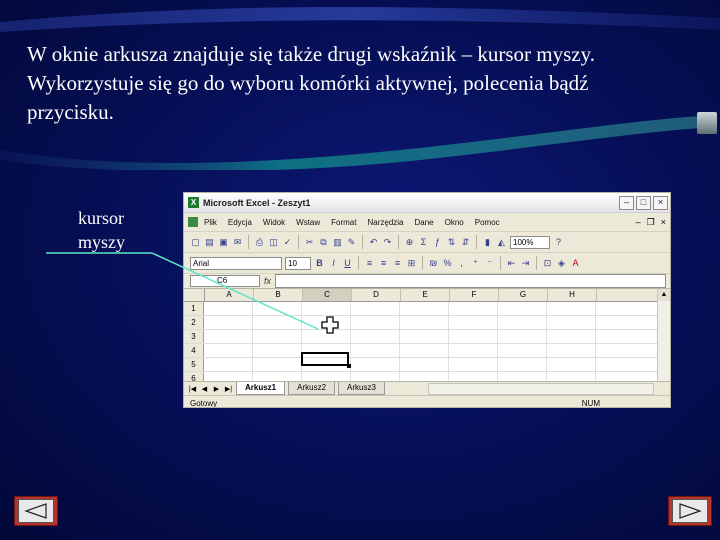 Image resolution: width=720 pixels, height=540 pixels. What do you see at coordinates (501, 242) in the screenshot?
I see `drawing-icon: ◭` at bounding box center [501, 242].